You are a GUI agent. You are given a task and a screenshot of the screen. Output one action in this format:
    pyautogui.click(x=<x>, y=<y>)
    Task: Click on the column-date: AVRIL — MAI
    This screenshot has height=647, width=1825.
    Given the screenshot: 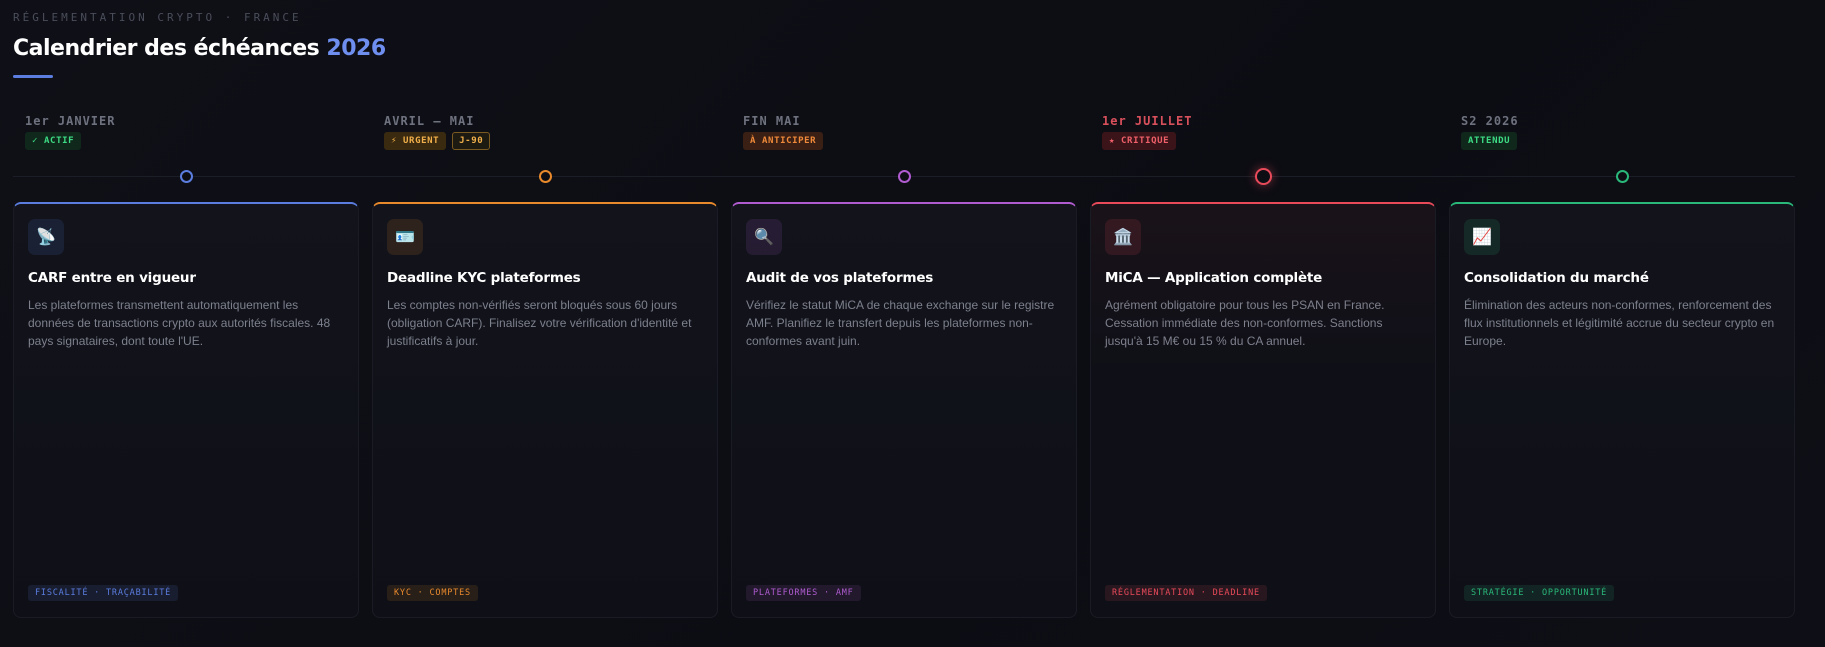 What is the action you would take?
    pyautogui.click(x=429, y=121)
    